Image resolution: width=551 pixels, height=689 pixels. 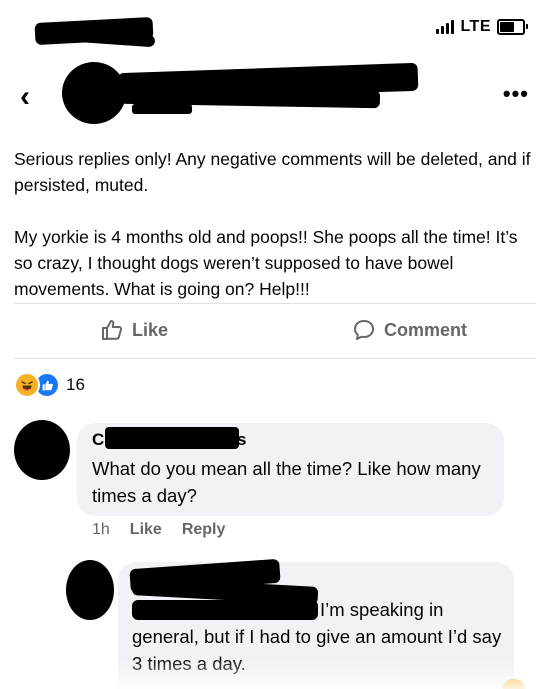 What do you see at coordinates (101, 529) in the screenshot?
I see `comment-timestamp: 1h` at bounding box center [101, 529].